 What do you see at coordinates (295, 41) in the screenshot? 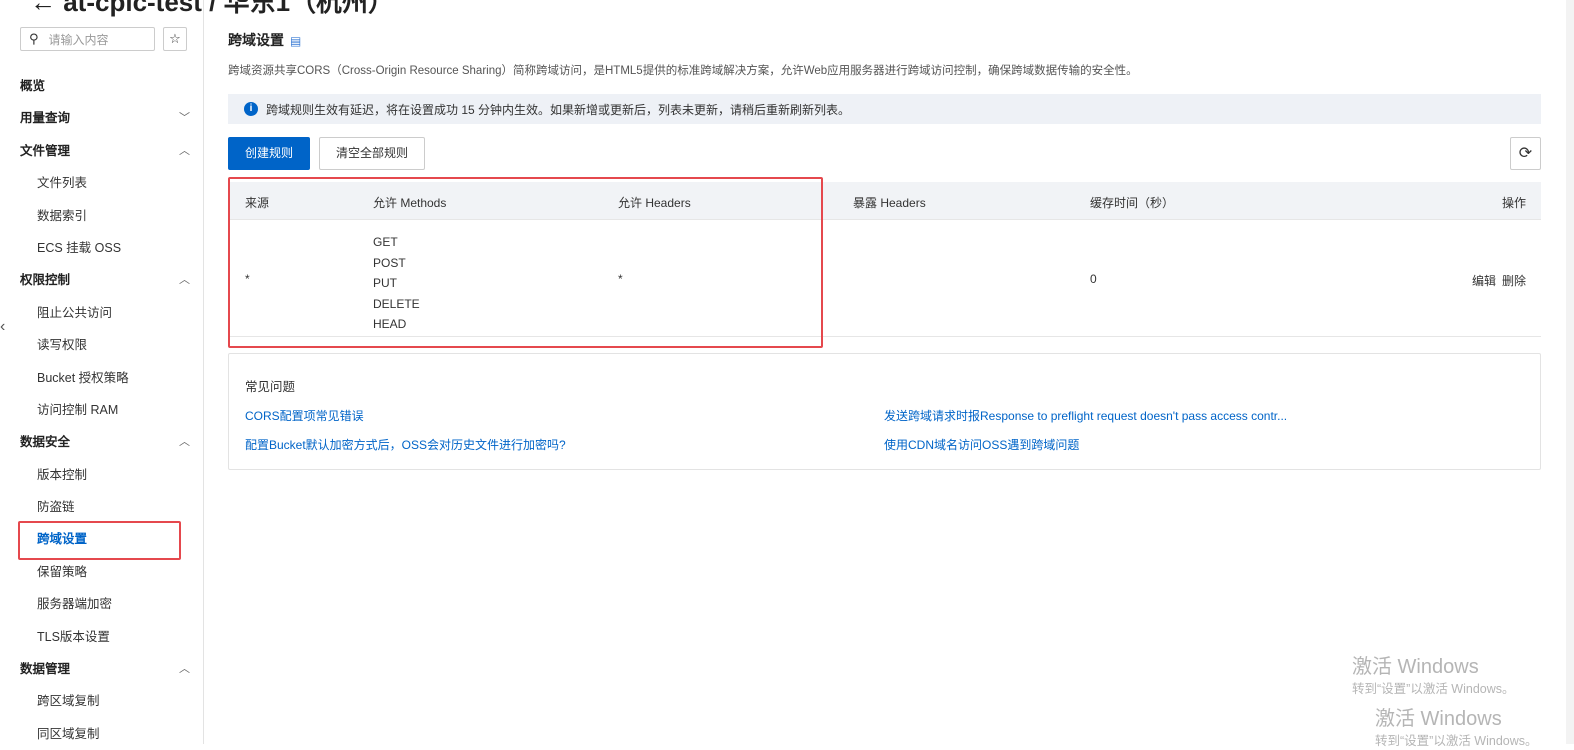
I see `document-icon: ▤` at bounding box center [295, 41].